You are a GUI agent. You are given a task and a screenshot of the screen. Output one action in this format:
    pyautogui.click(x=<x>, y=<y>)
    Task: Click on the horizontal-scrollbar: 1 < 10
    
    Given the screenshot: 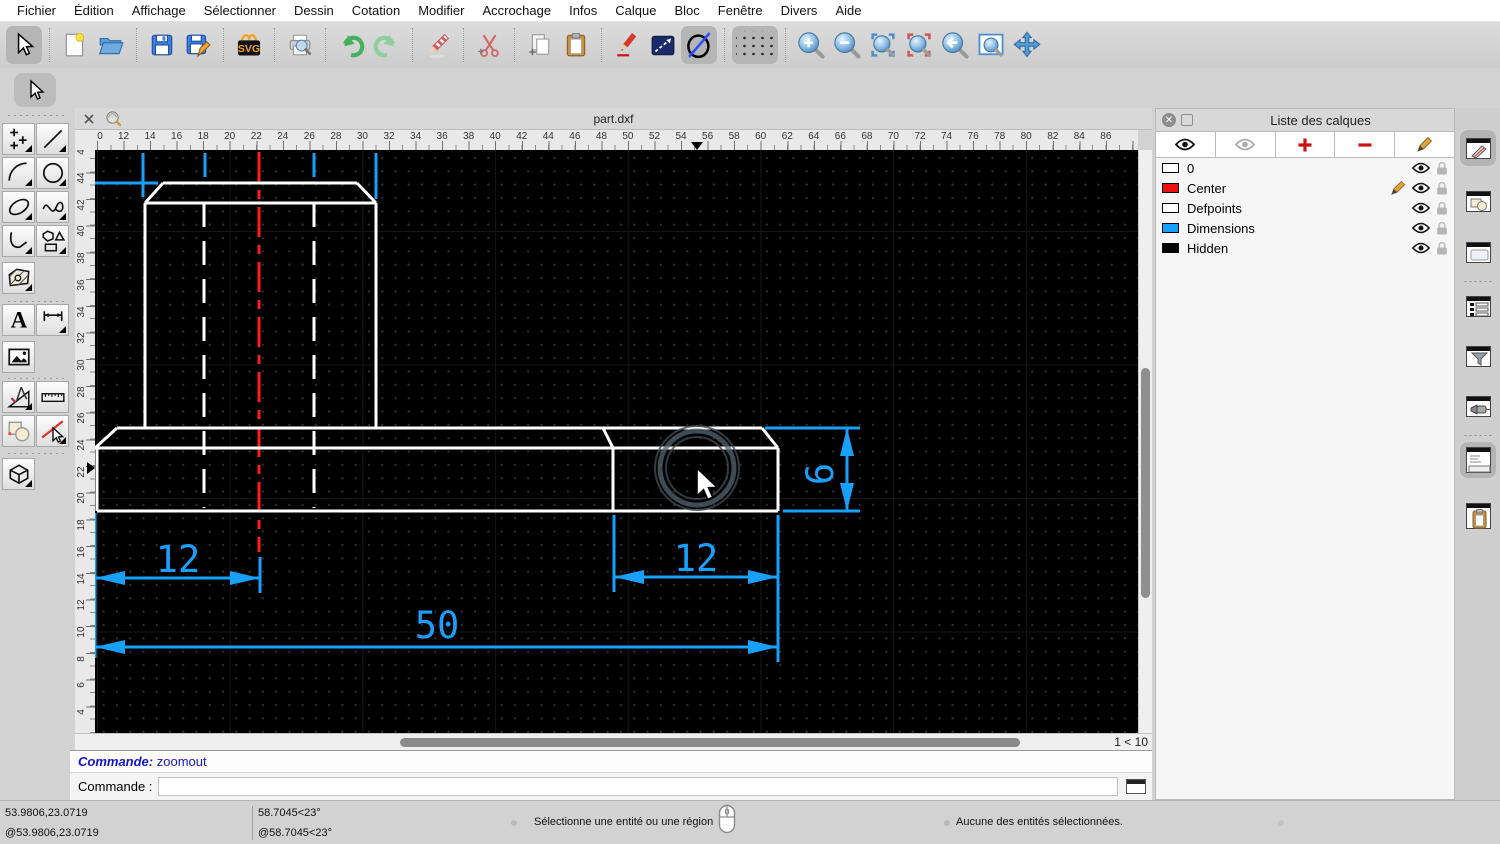 What is the action you would take?
    pyautogui.click(x=613, y=741)
    